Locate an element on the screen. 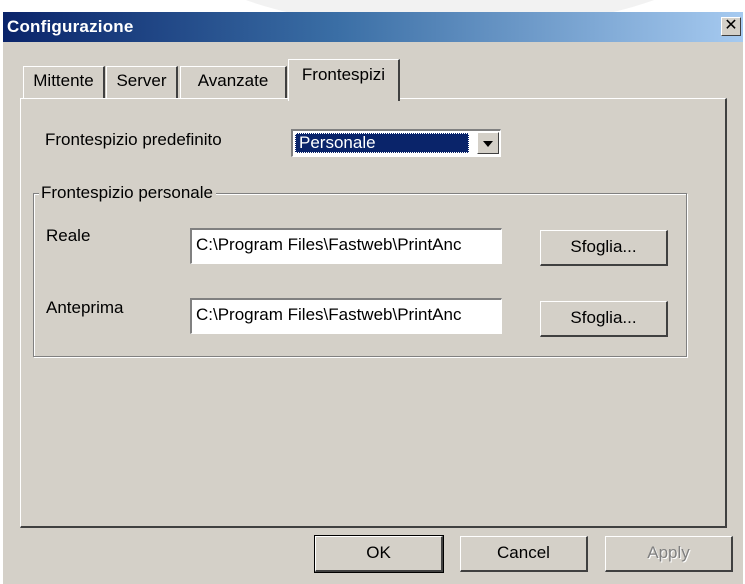  tab-frontespizi: Frontespizi is located at coordinates (344, 80).